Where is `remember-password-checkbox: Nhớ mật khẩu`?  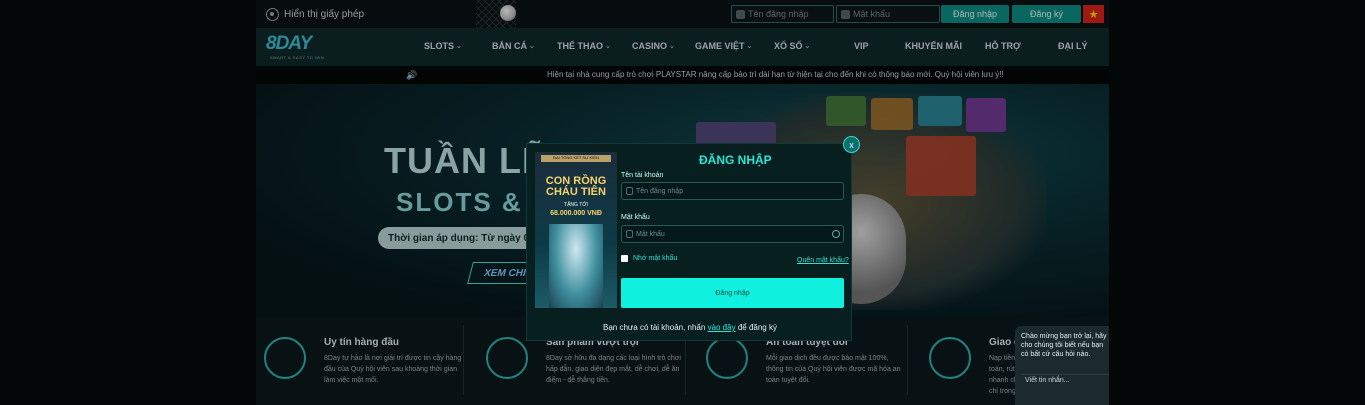 remember-password-checkbox: Nhớ mật khẩu is located at coordinates (649, 258).